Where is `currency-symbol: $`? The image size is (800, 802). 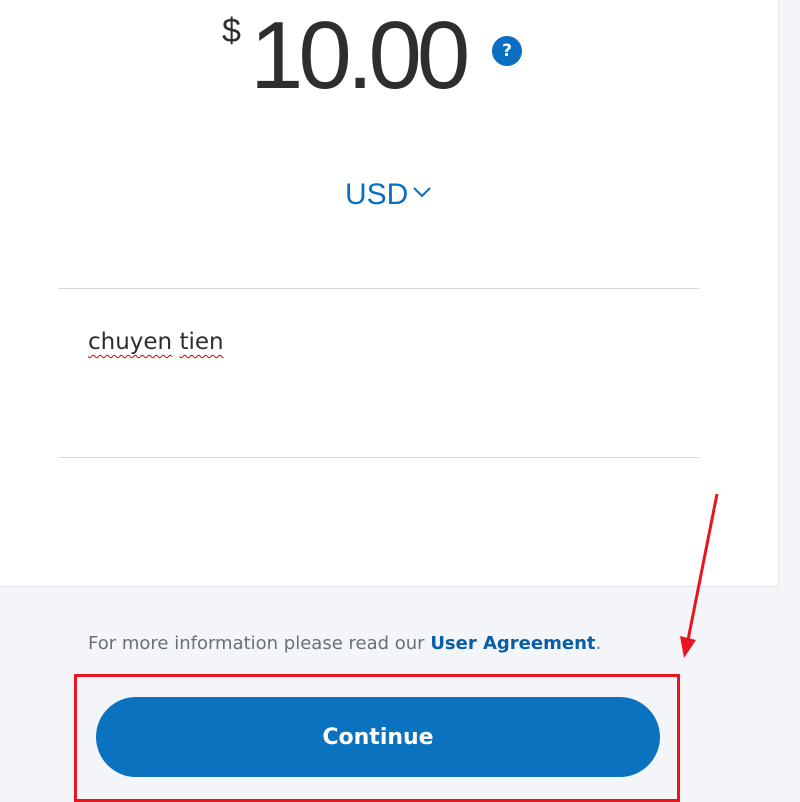 currency-symbol: $ is located at coordinates (231, 31).